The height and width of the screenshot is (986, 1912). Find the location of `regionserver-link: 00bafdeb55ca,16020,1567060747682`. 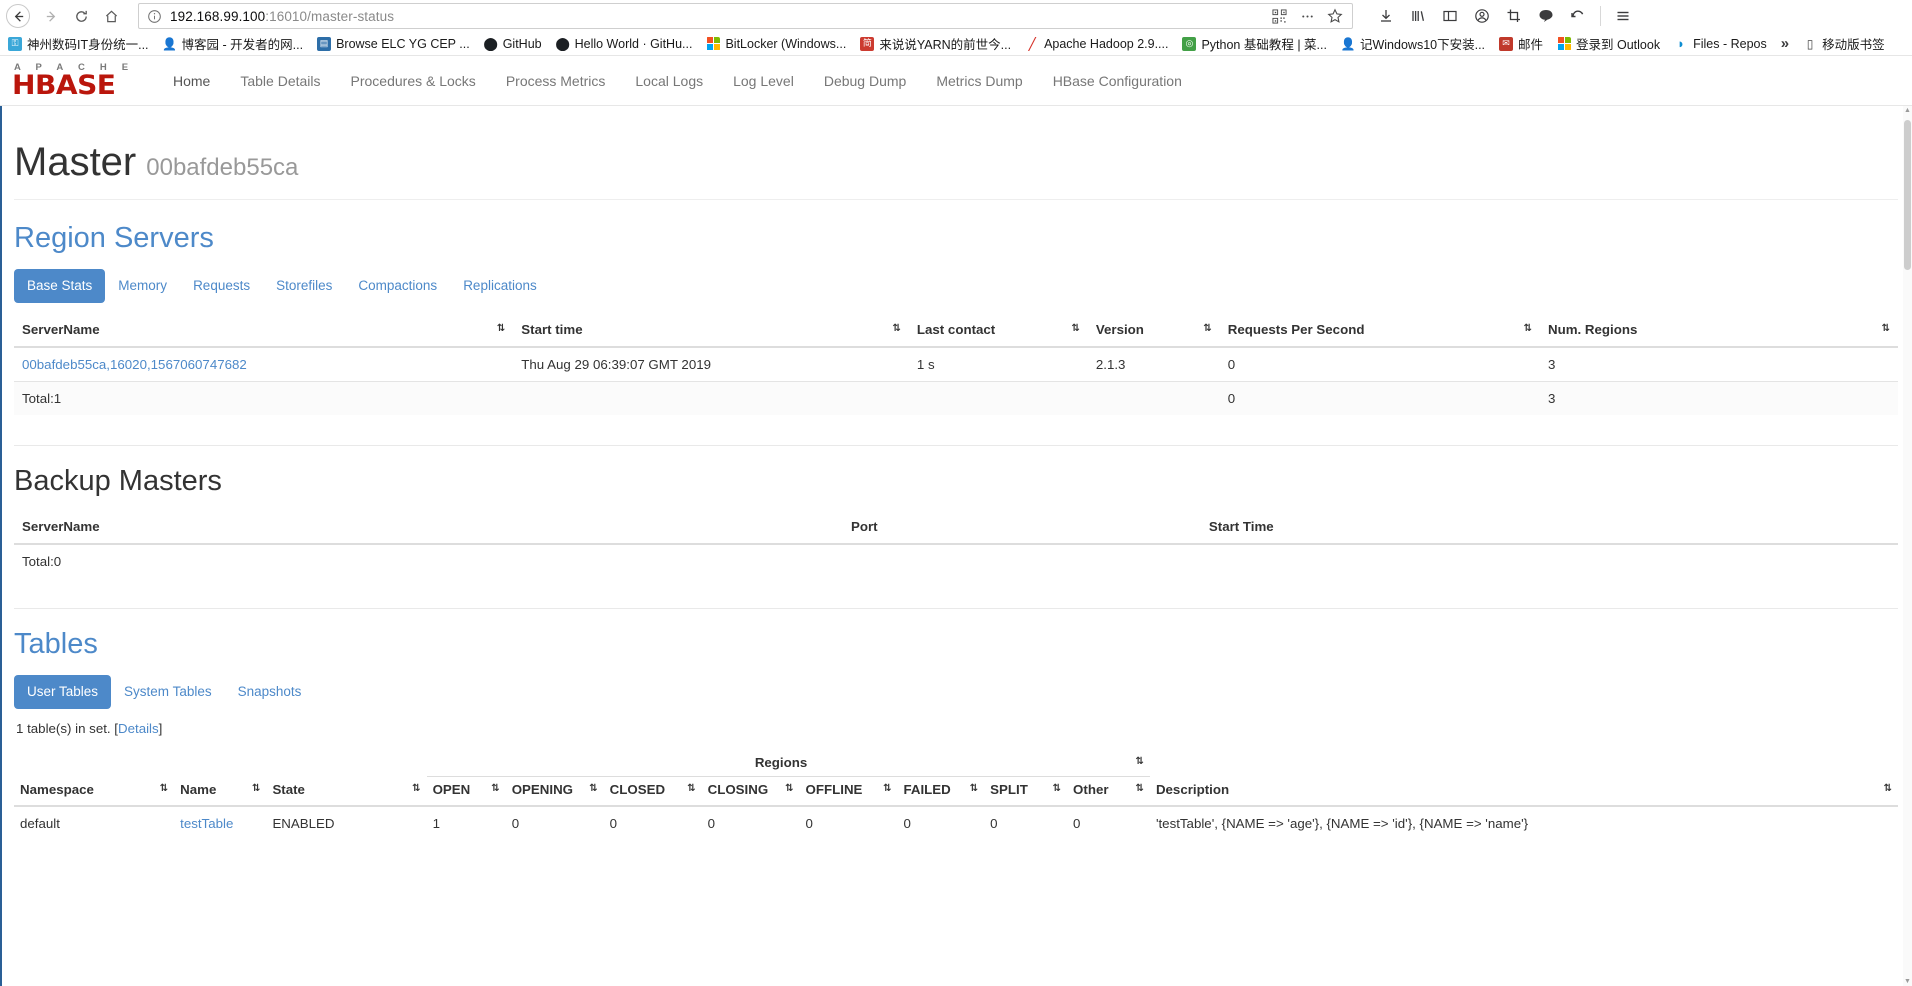

regionserver-link: 00bafdeb55ca,16020,1567060747682 is located at coordinates (134, 364).